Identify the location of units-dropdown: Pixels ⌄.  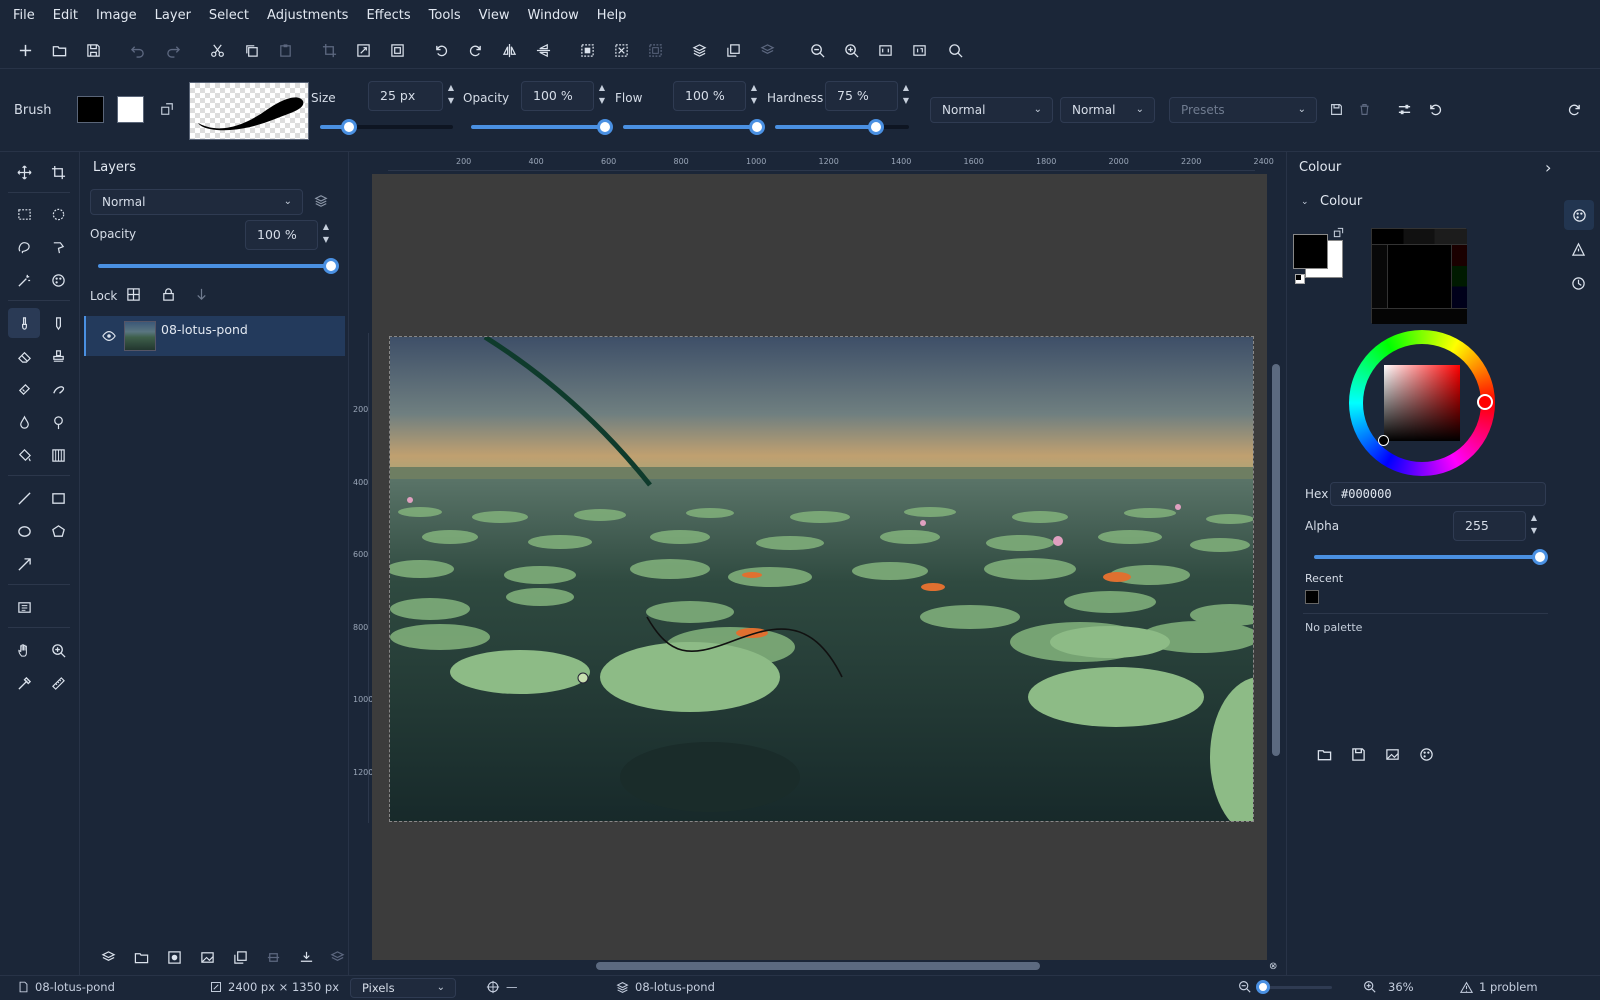
(403, 988).